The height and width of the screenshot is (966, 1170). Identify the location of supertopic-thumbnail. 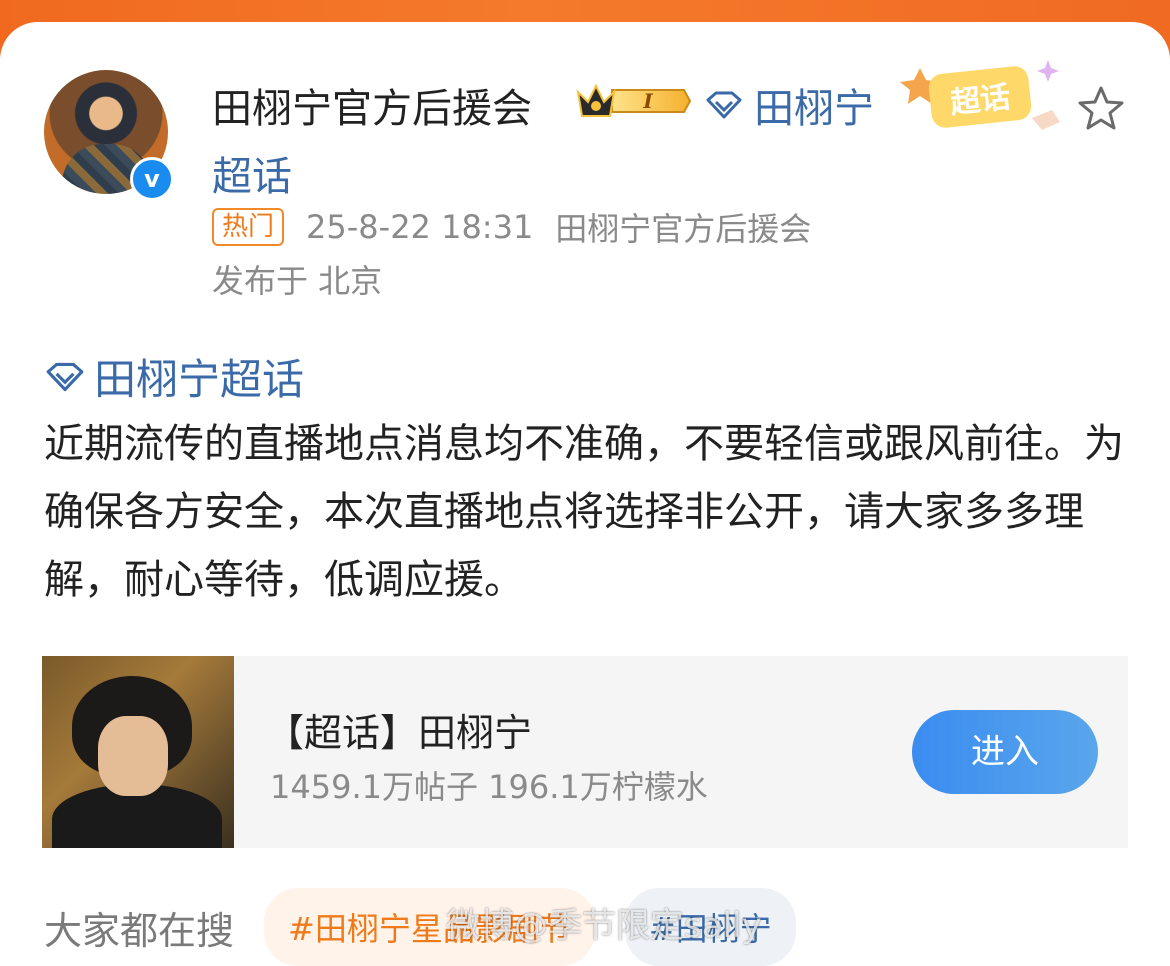
(138, 752).